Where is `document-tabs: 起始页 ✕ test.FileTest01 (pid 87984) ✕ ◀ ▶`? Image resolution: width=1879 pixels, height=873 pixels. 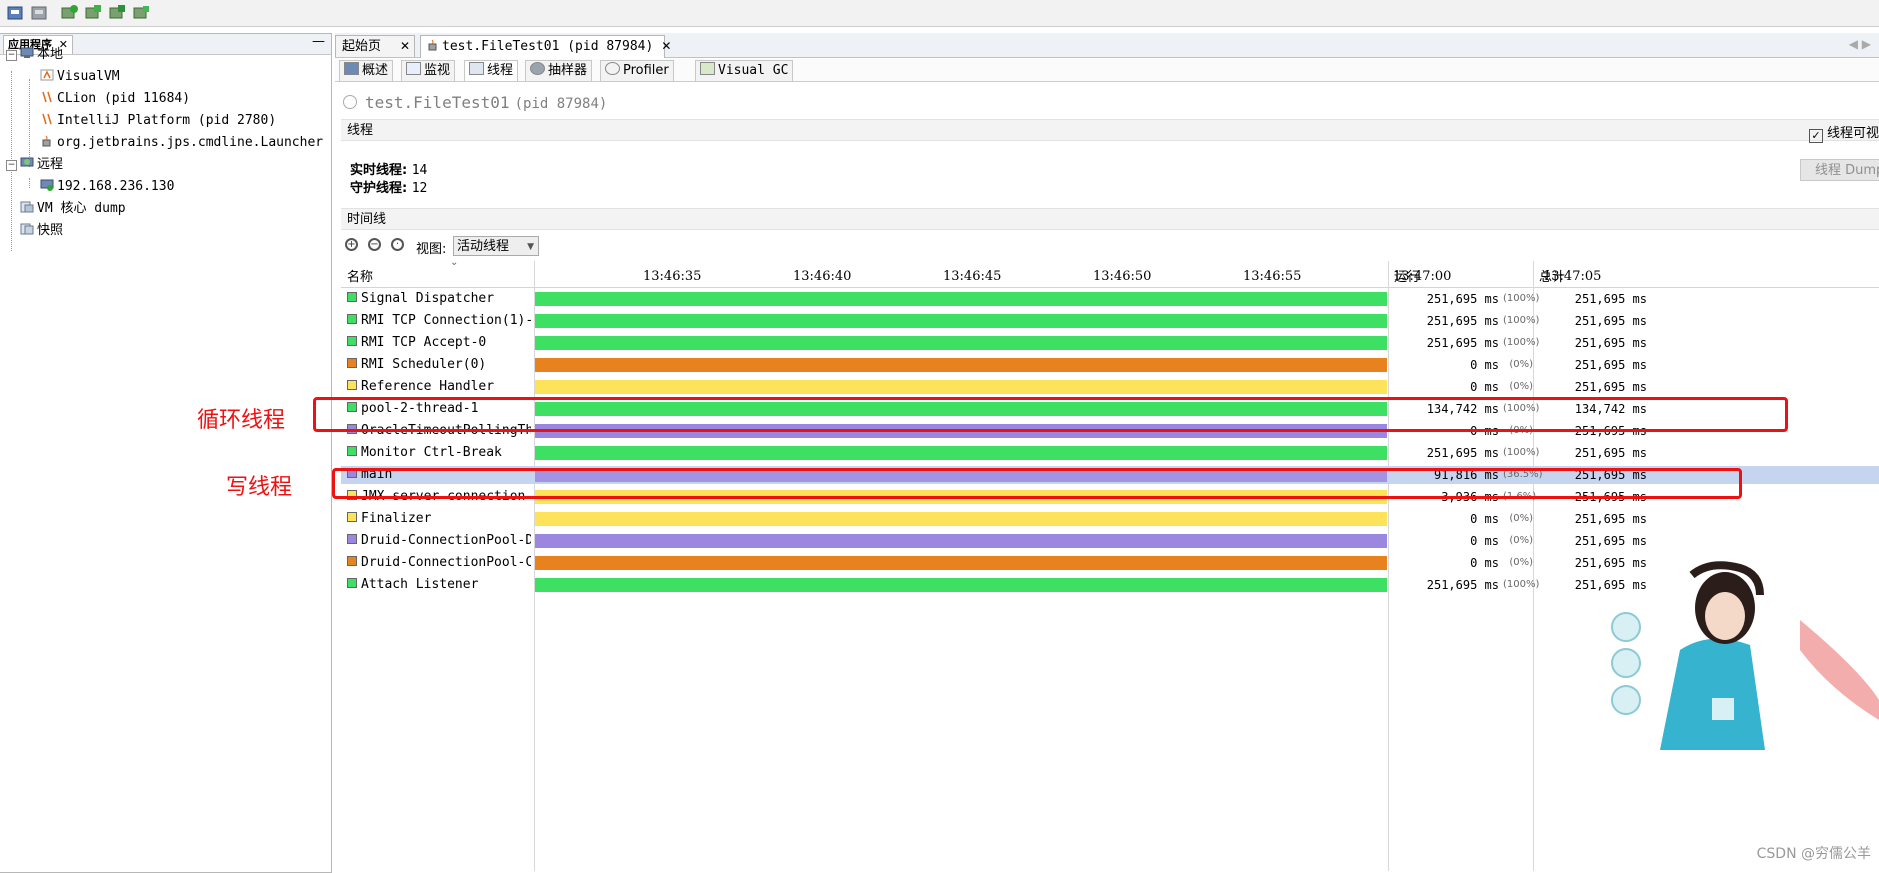
document-tabs: 起始页 ✕ test.FileTest01 (pid 87984) ✕ ◀ ▶ is located at coordinates (1107, 45).